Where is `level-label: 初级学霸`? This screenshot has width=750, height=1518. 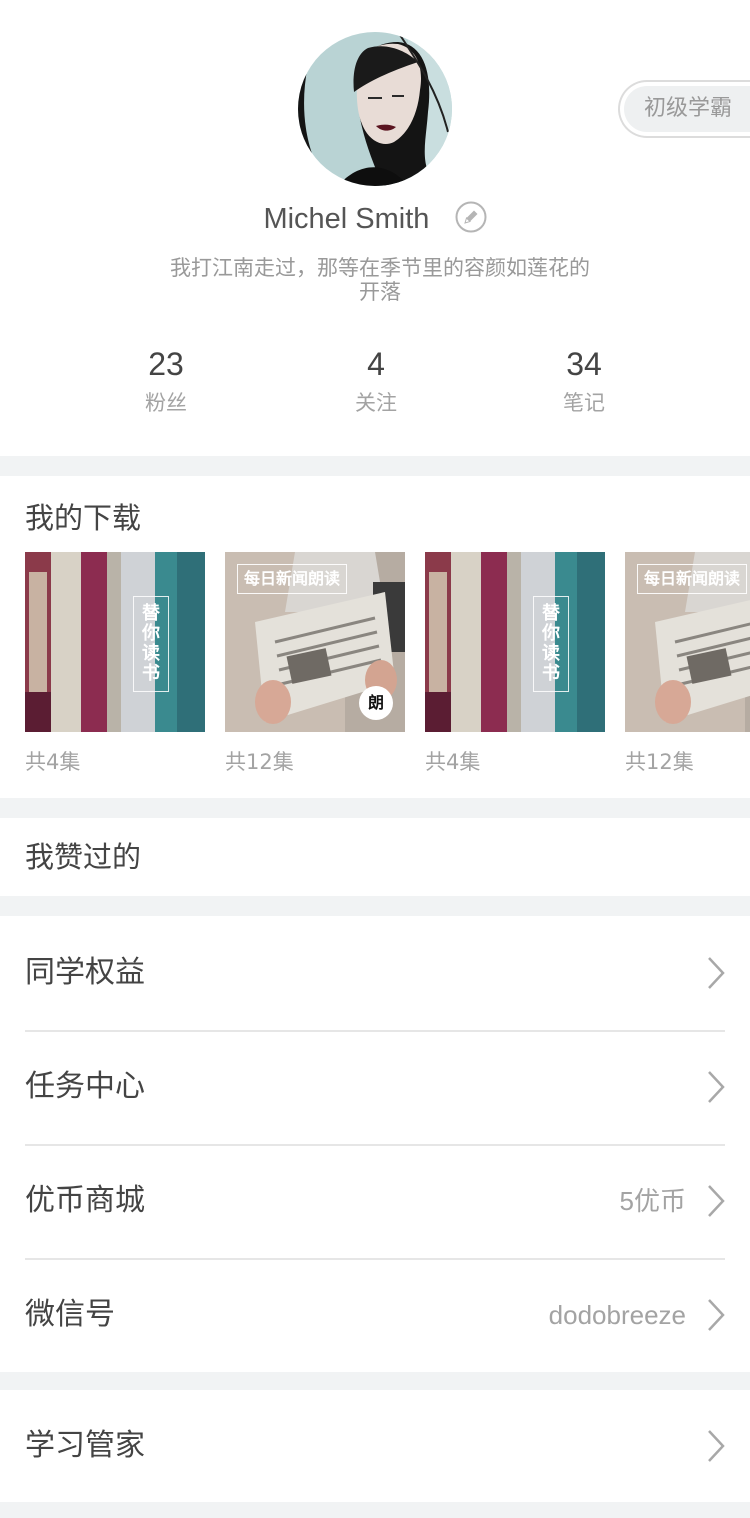
level-label: 初级学霸 is located at coordinates (687, 109).